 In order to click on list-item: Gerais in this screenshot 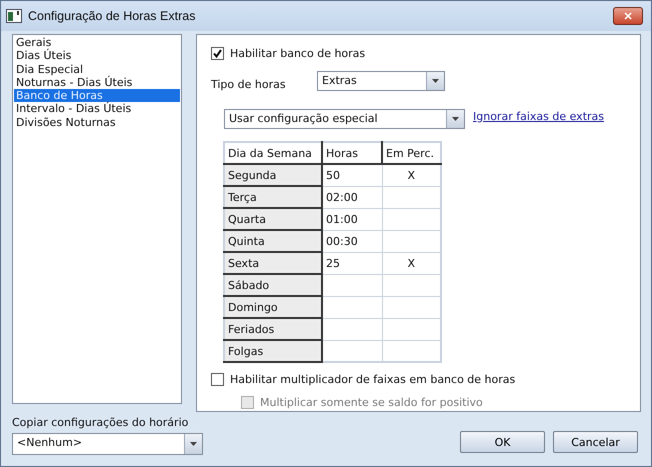, I will do `click(97, 43)`.